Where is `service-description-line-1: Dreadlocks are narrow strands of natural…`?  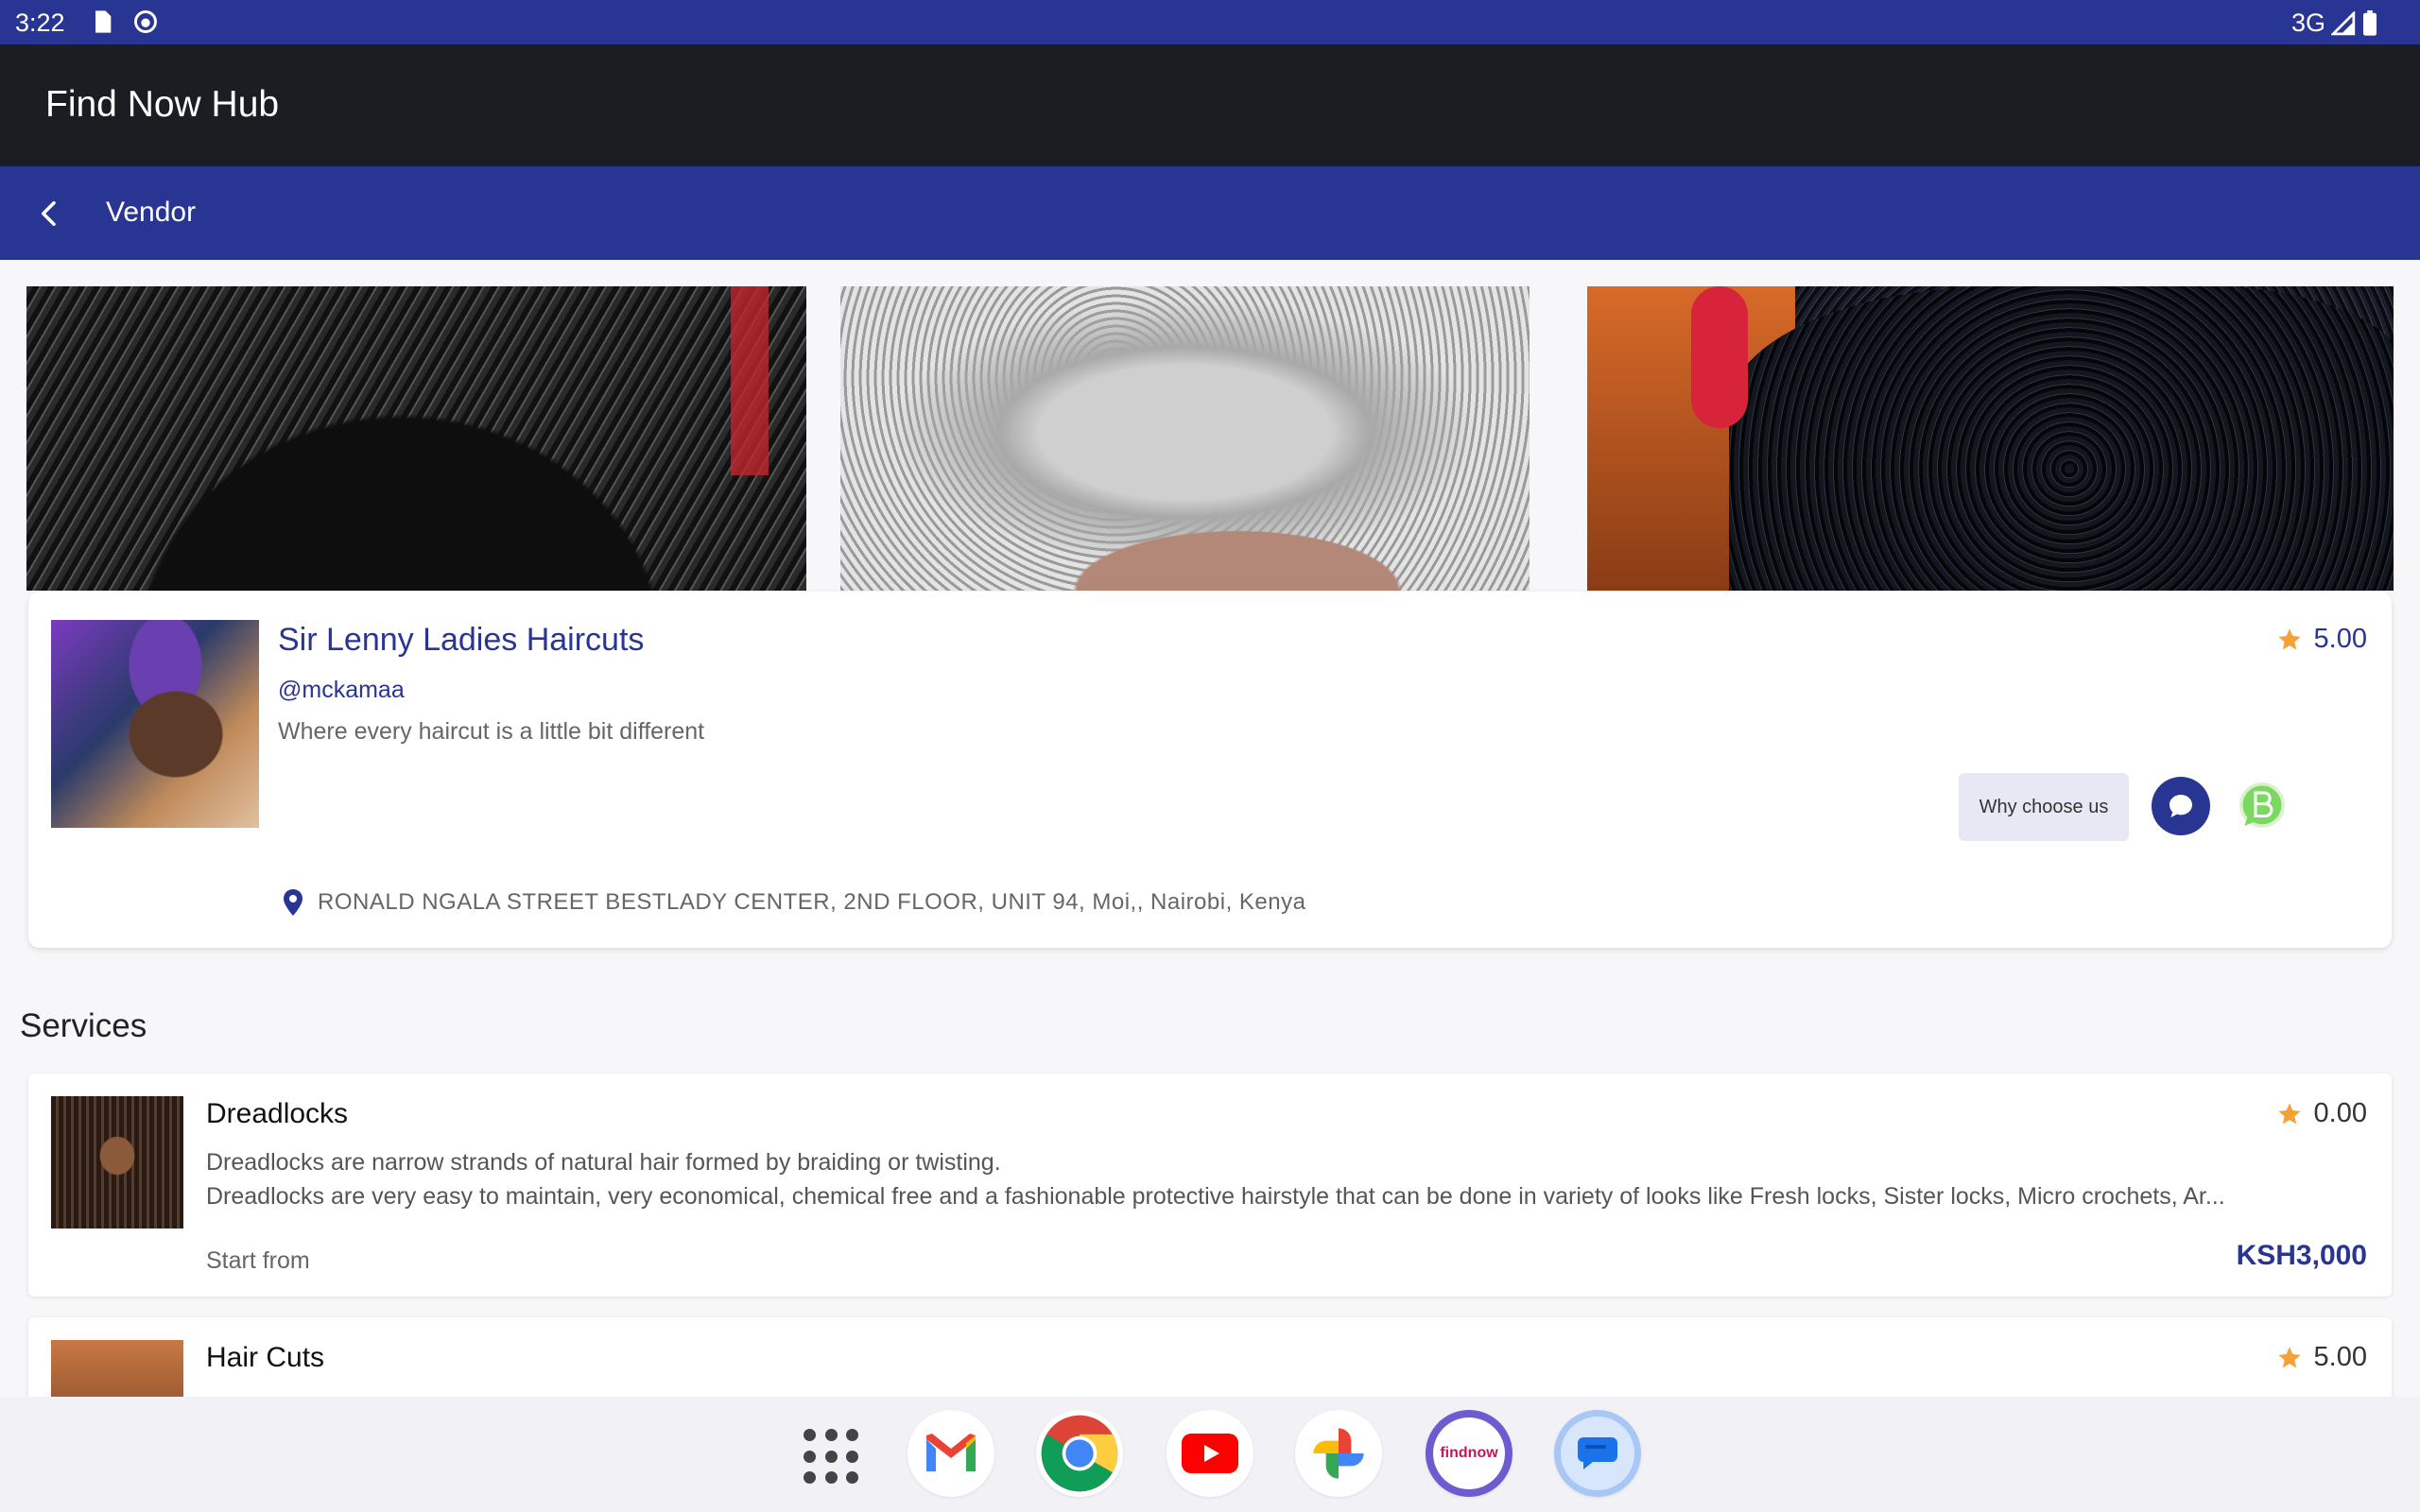
service-description-line-1: Dreadlocks are narrow strands of natural… is located at coordinates (603, 1162).